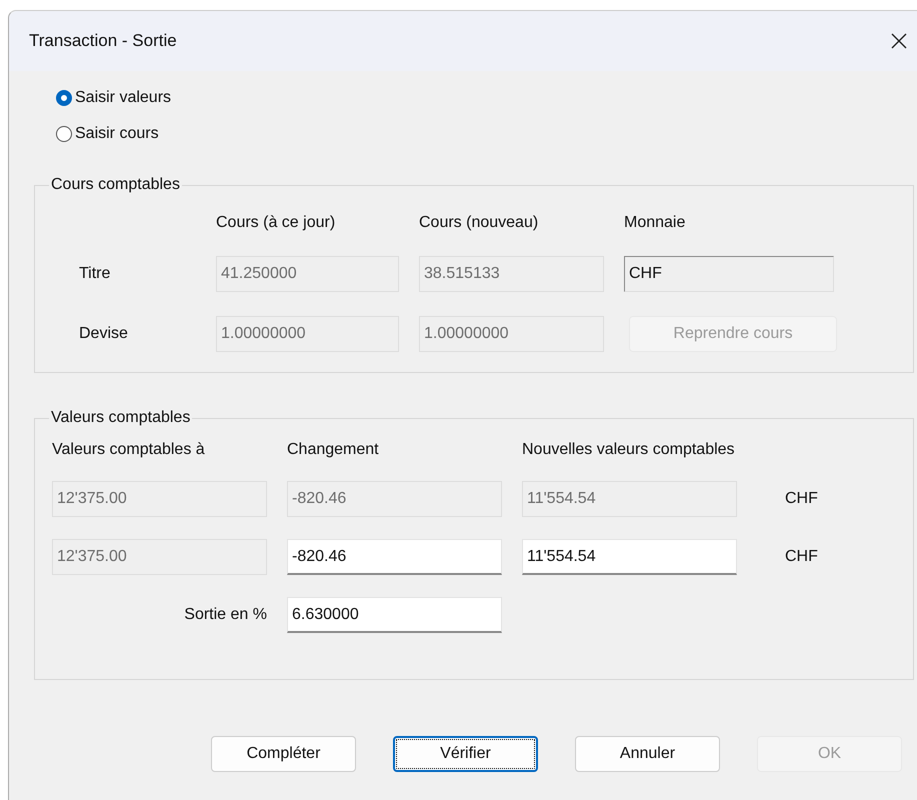  I want to click on group-title: Cours comptables, so click(115, 185).